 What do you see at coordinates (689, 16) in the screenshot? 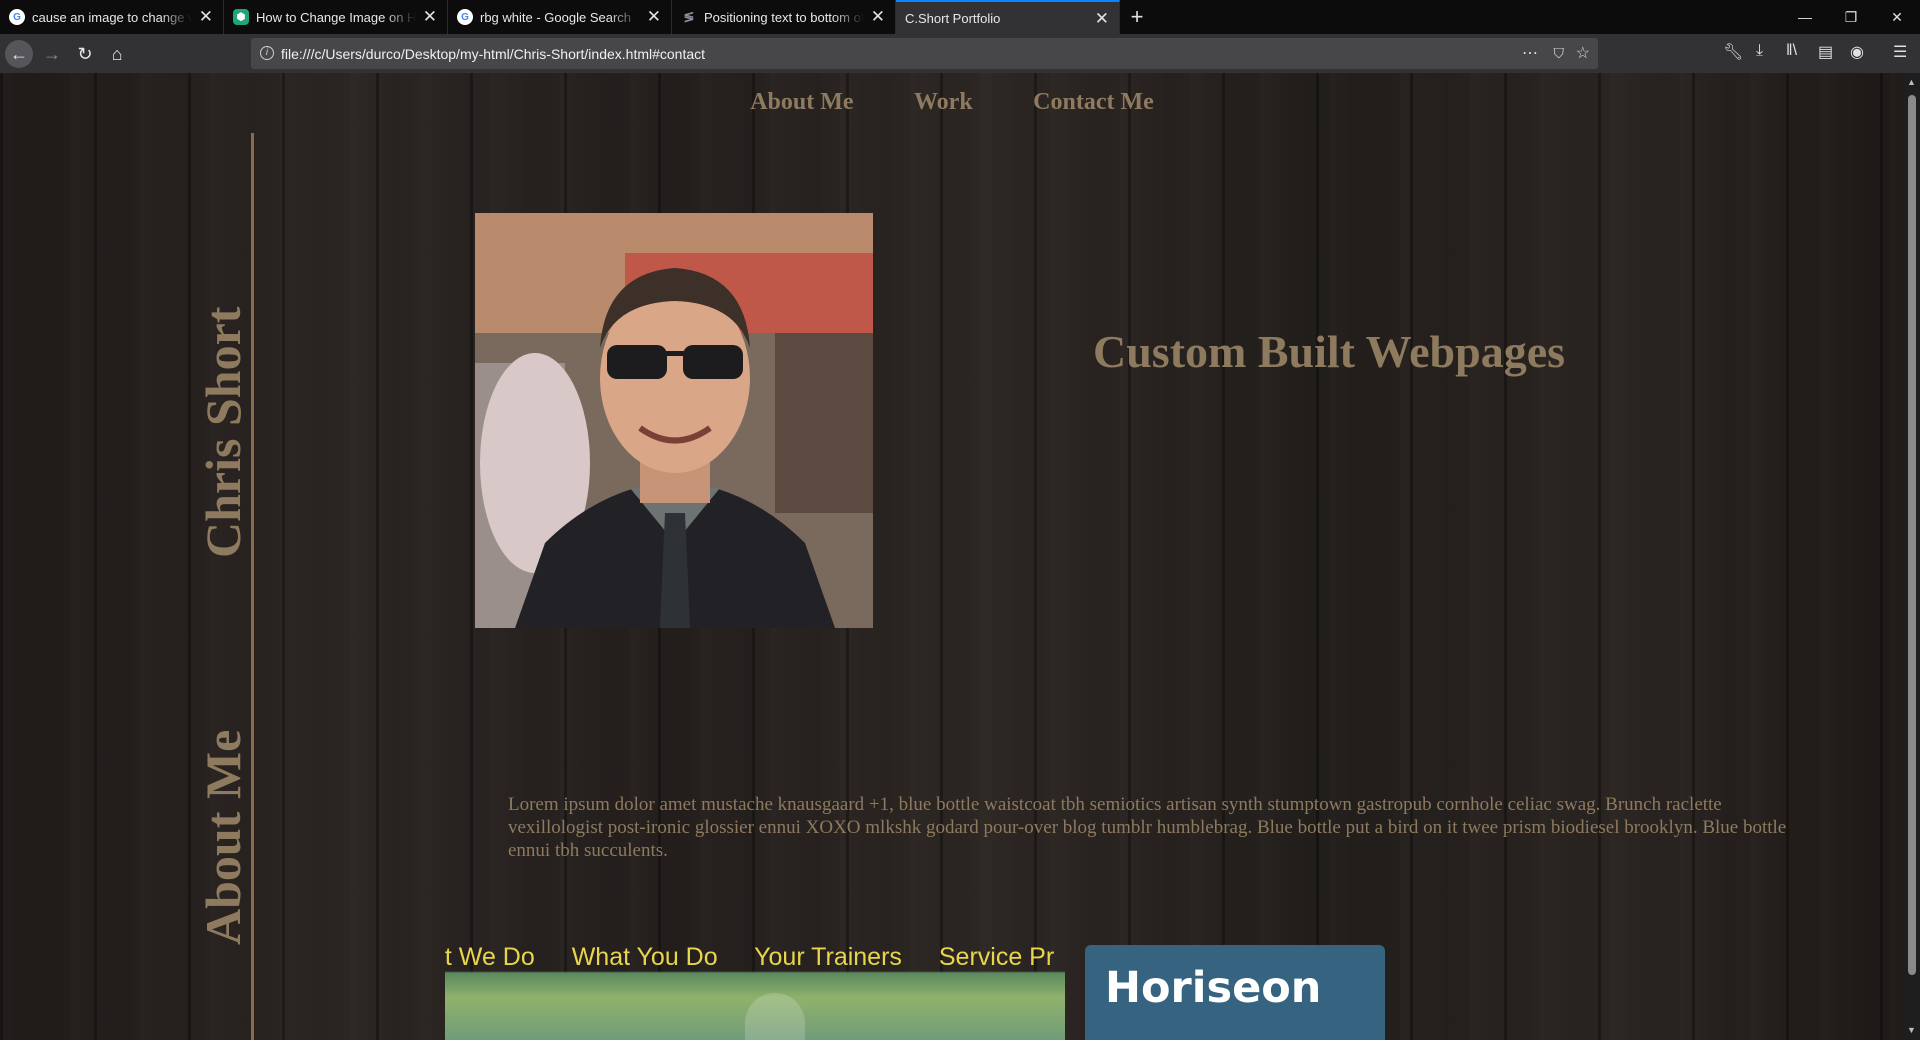
I see `stackoverflow-icon: ≶` at bounding box center [689, 16].